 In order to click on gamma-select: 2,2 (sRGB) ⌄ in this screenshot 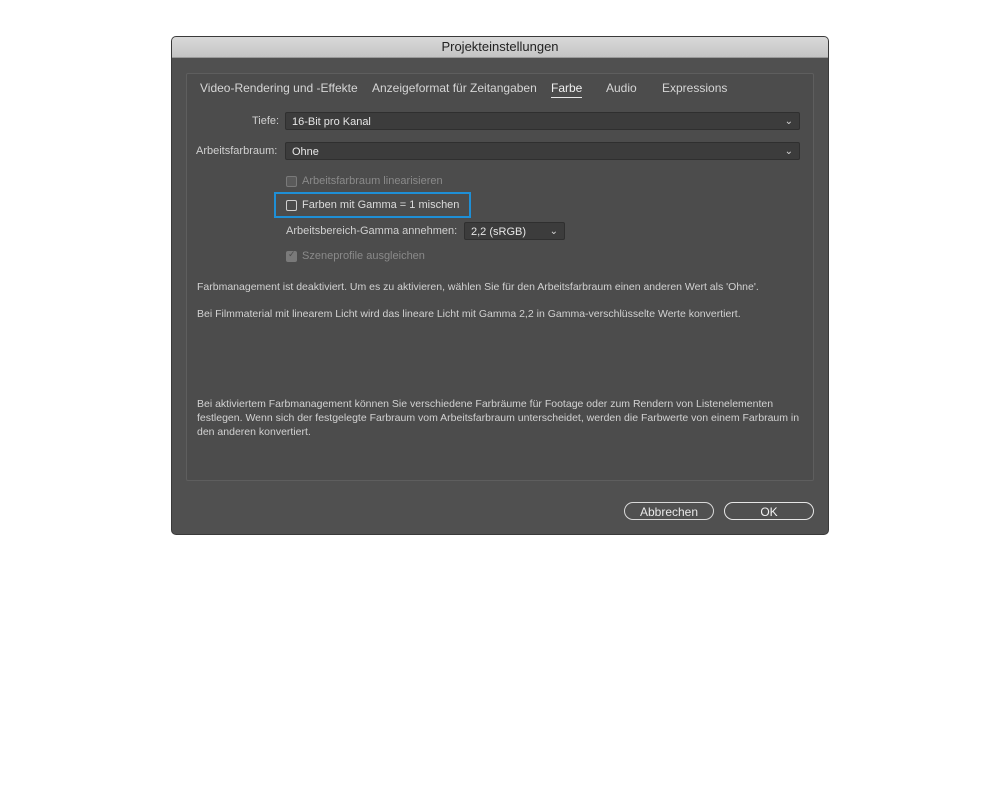, I will do `click(514, 231)`.